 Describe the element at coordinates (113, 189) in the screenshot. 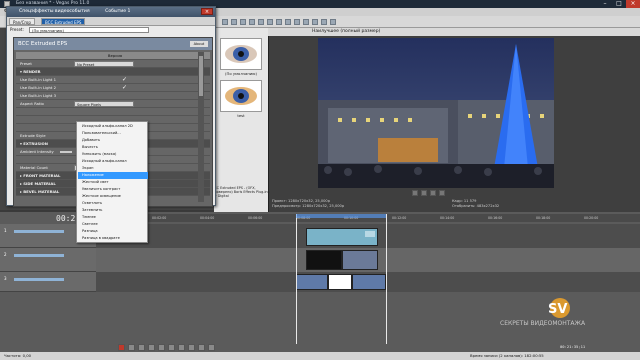

I see `context-menu-item: Увеличить контраст` at that location.